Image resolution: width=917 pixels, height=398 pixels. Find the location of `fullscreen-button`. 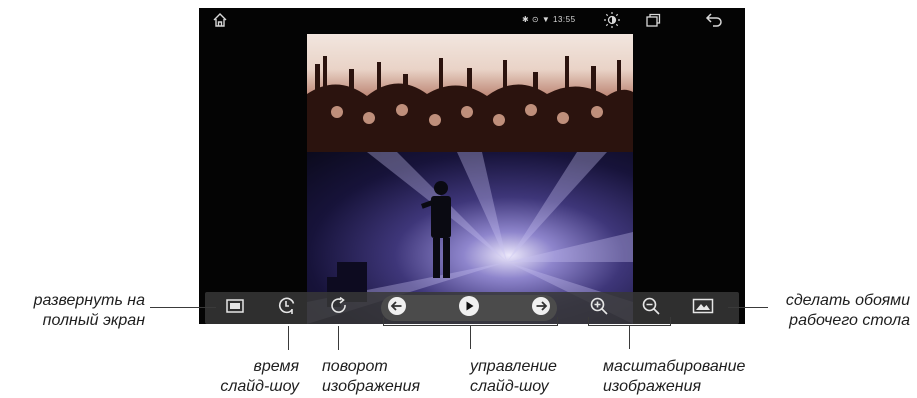

fullscreen-button is located at coordinates (235, 308).